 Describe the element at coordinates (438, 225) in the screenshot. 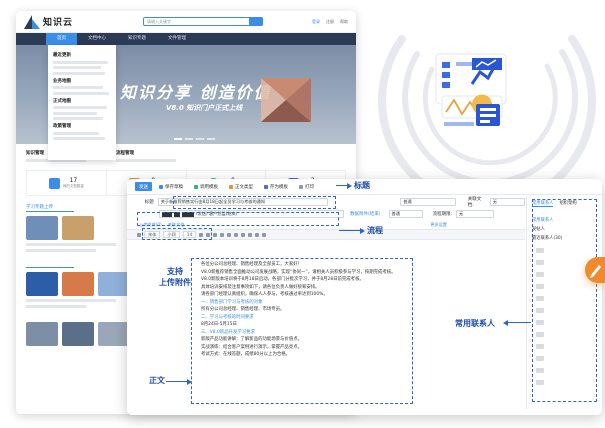

I see `more-settings-link: 更多设置` at that location.